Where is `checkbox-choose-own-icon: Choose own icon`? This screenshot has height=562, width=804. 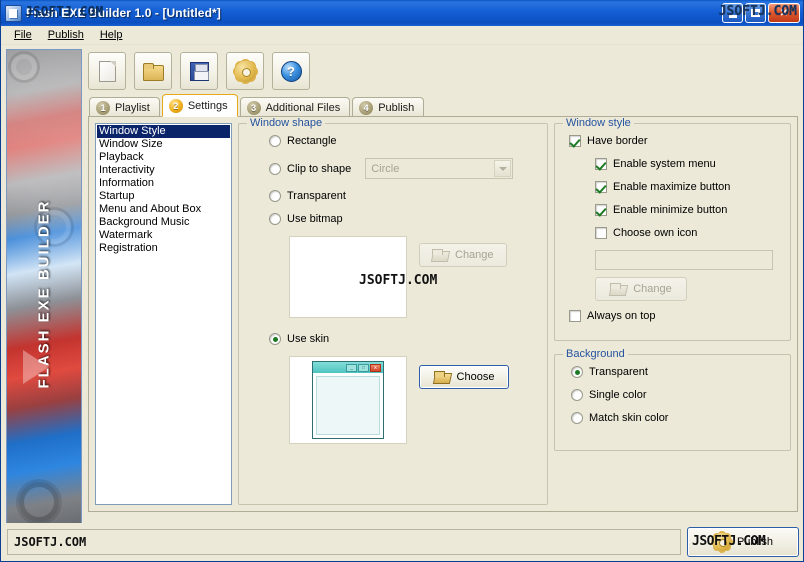 checkbox-choose-own-icon: Choose own icon is located at coordinates (687, 233).